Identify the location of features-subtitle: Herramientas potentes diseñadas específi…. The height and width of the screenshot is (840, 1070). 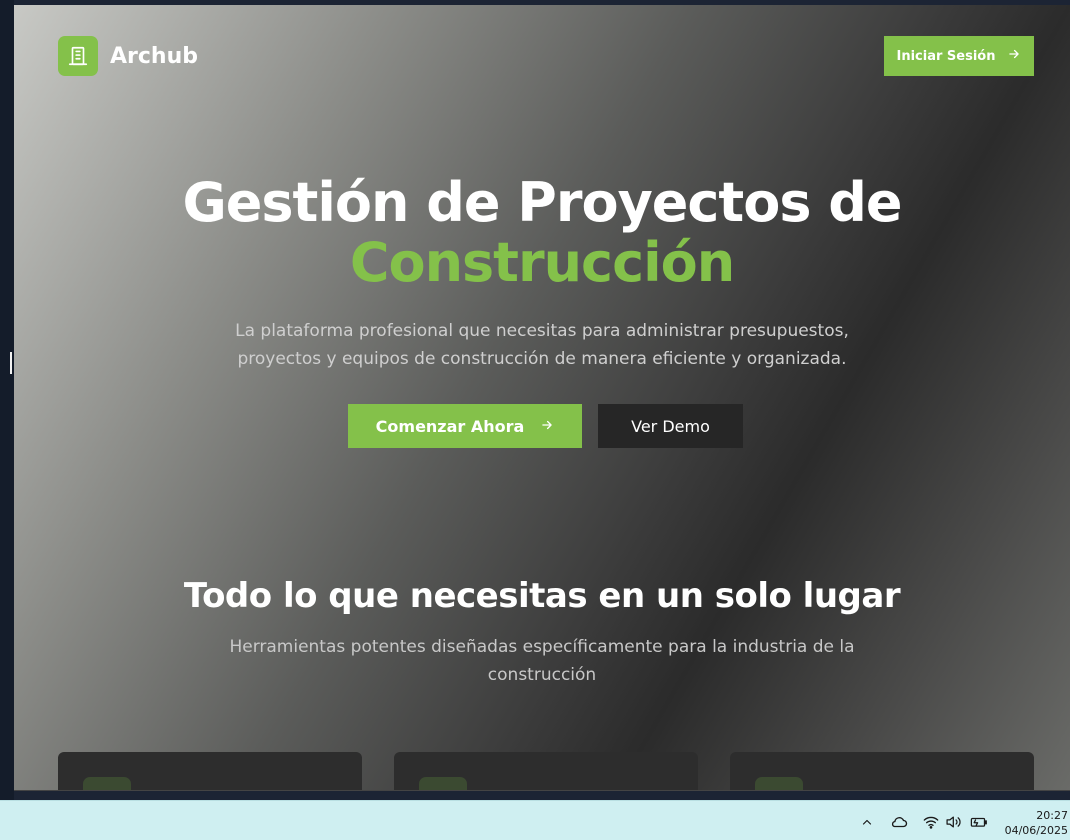
(542, 661).